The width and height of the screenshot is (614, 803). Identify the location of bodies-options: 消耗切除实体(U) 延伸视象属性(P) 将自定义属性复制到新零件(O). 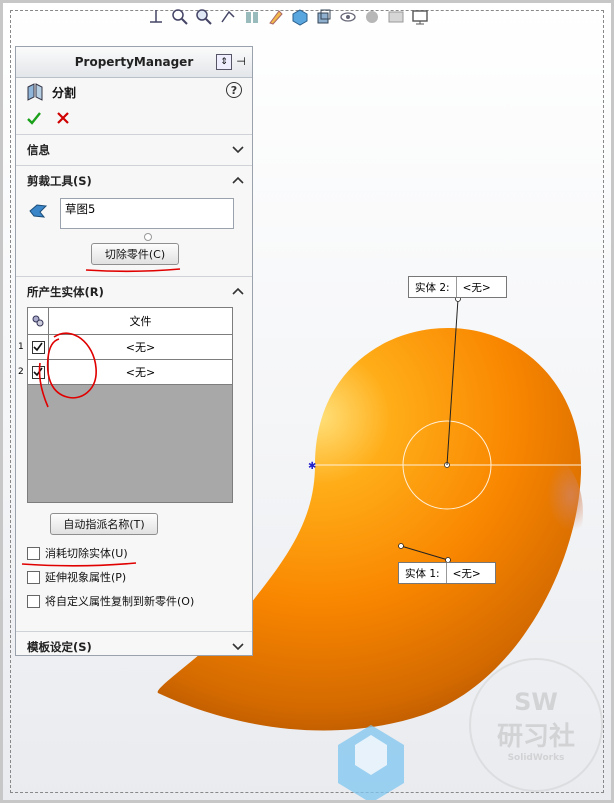
(134, 587).